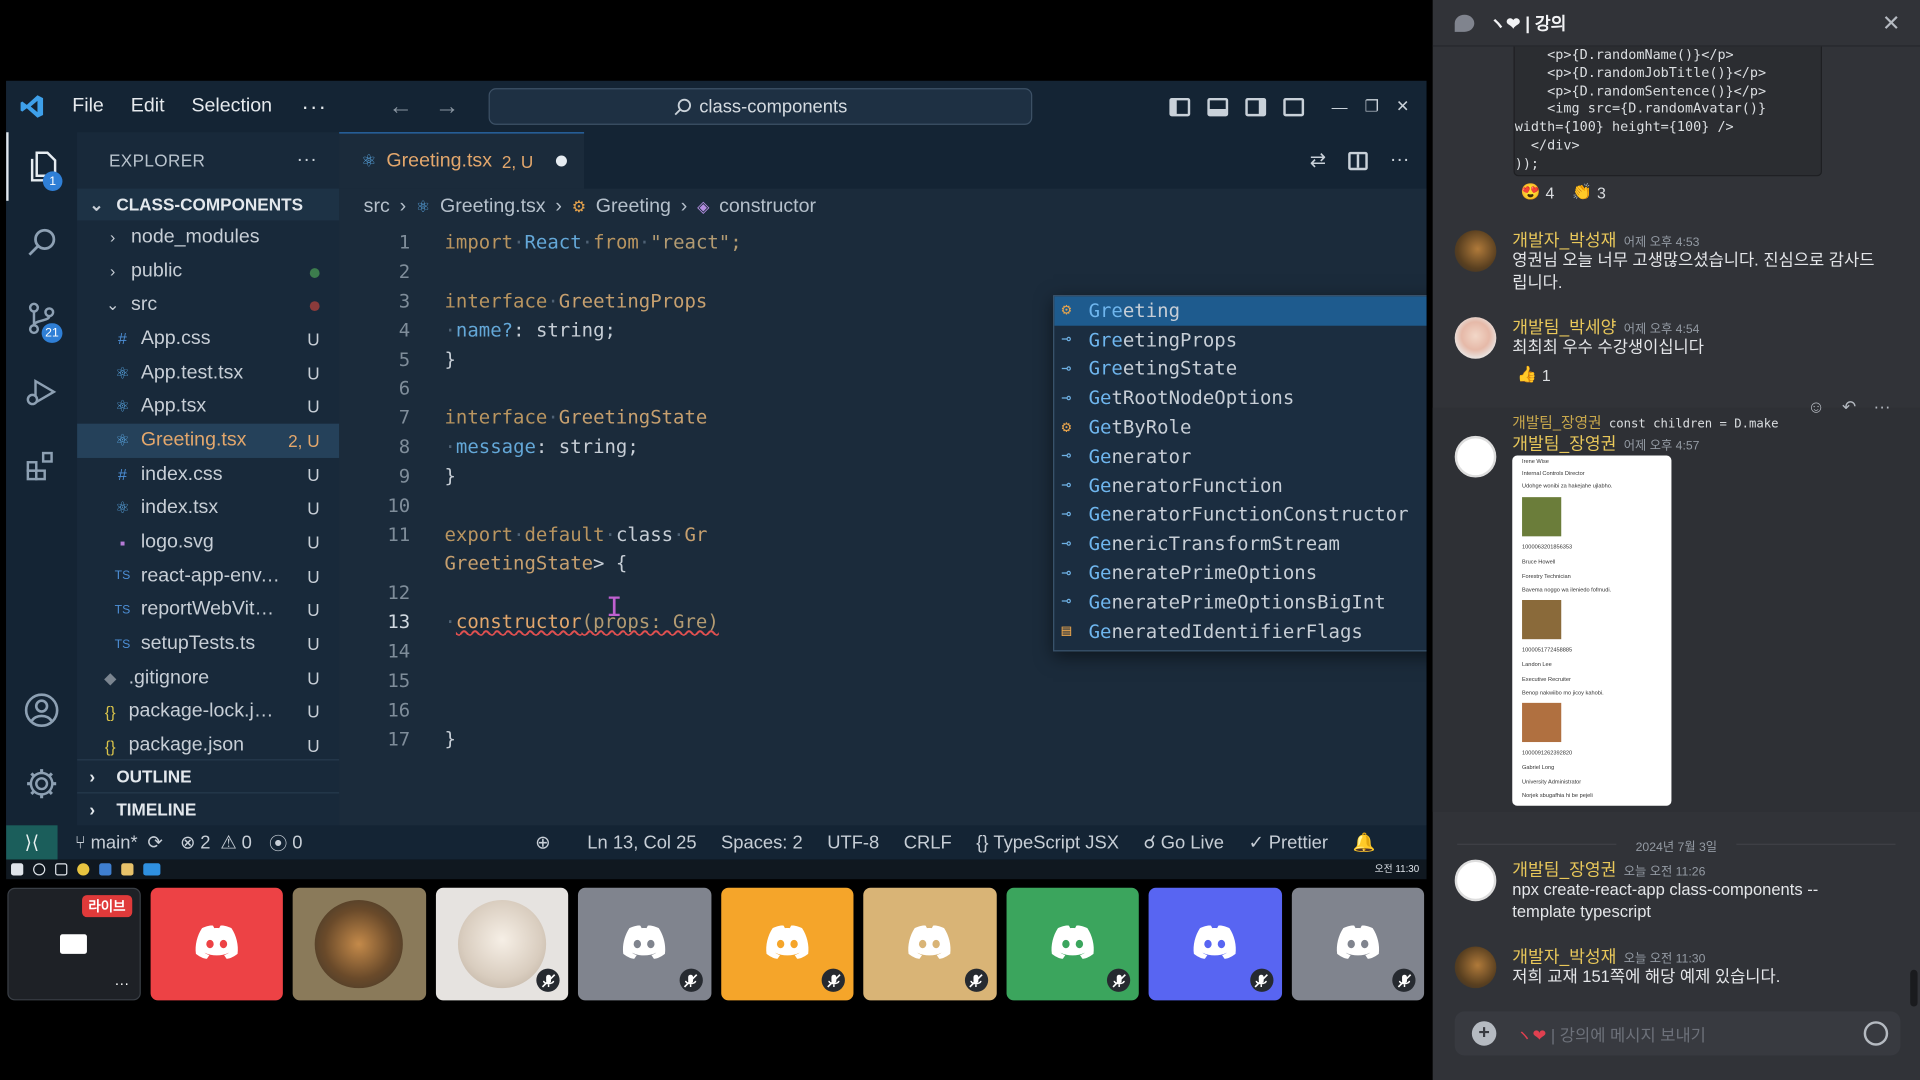  Describe the element at coordinates (127, 869) in the screenshot. I see `folder-icon` at that location.